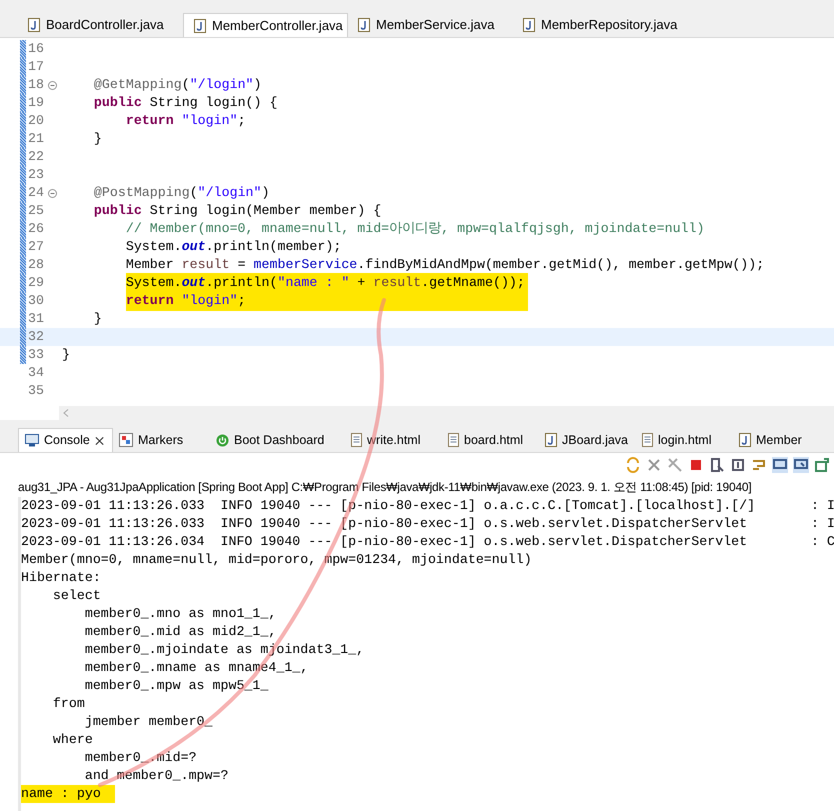  Describe the element at coordinates (72, 740) in the screenshot. I see `console-line: where` at that location.